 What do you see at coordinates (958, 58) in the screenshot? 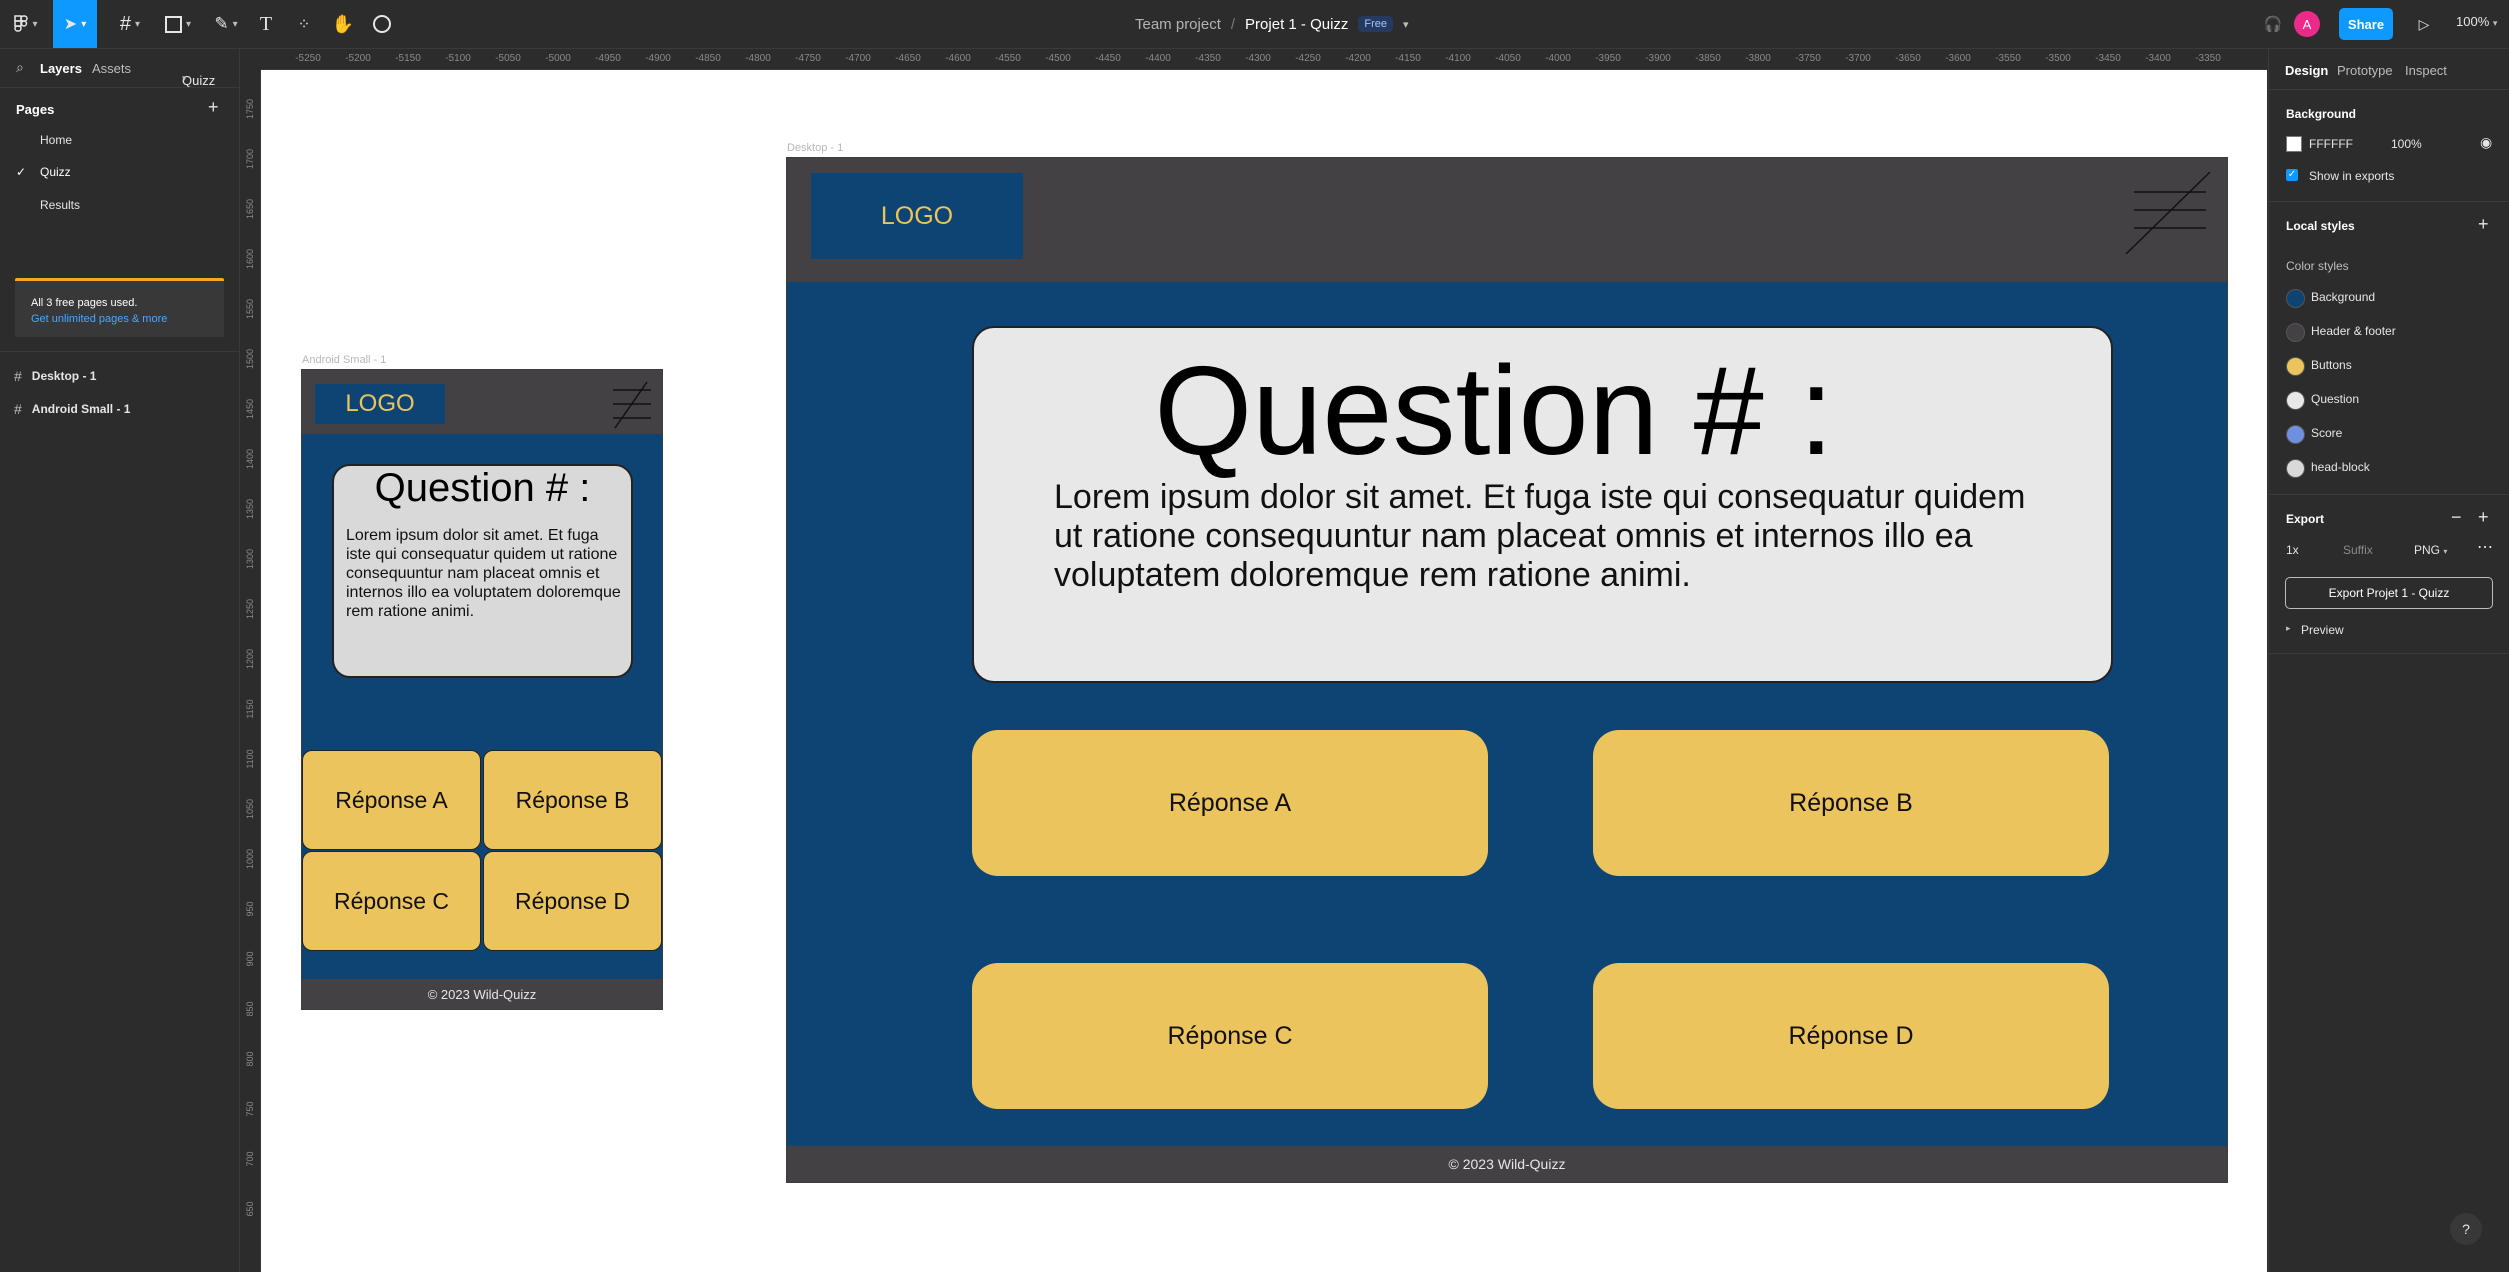
I see `ruler-tick-label: -4600` at bounding box center [958, 58].